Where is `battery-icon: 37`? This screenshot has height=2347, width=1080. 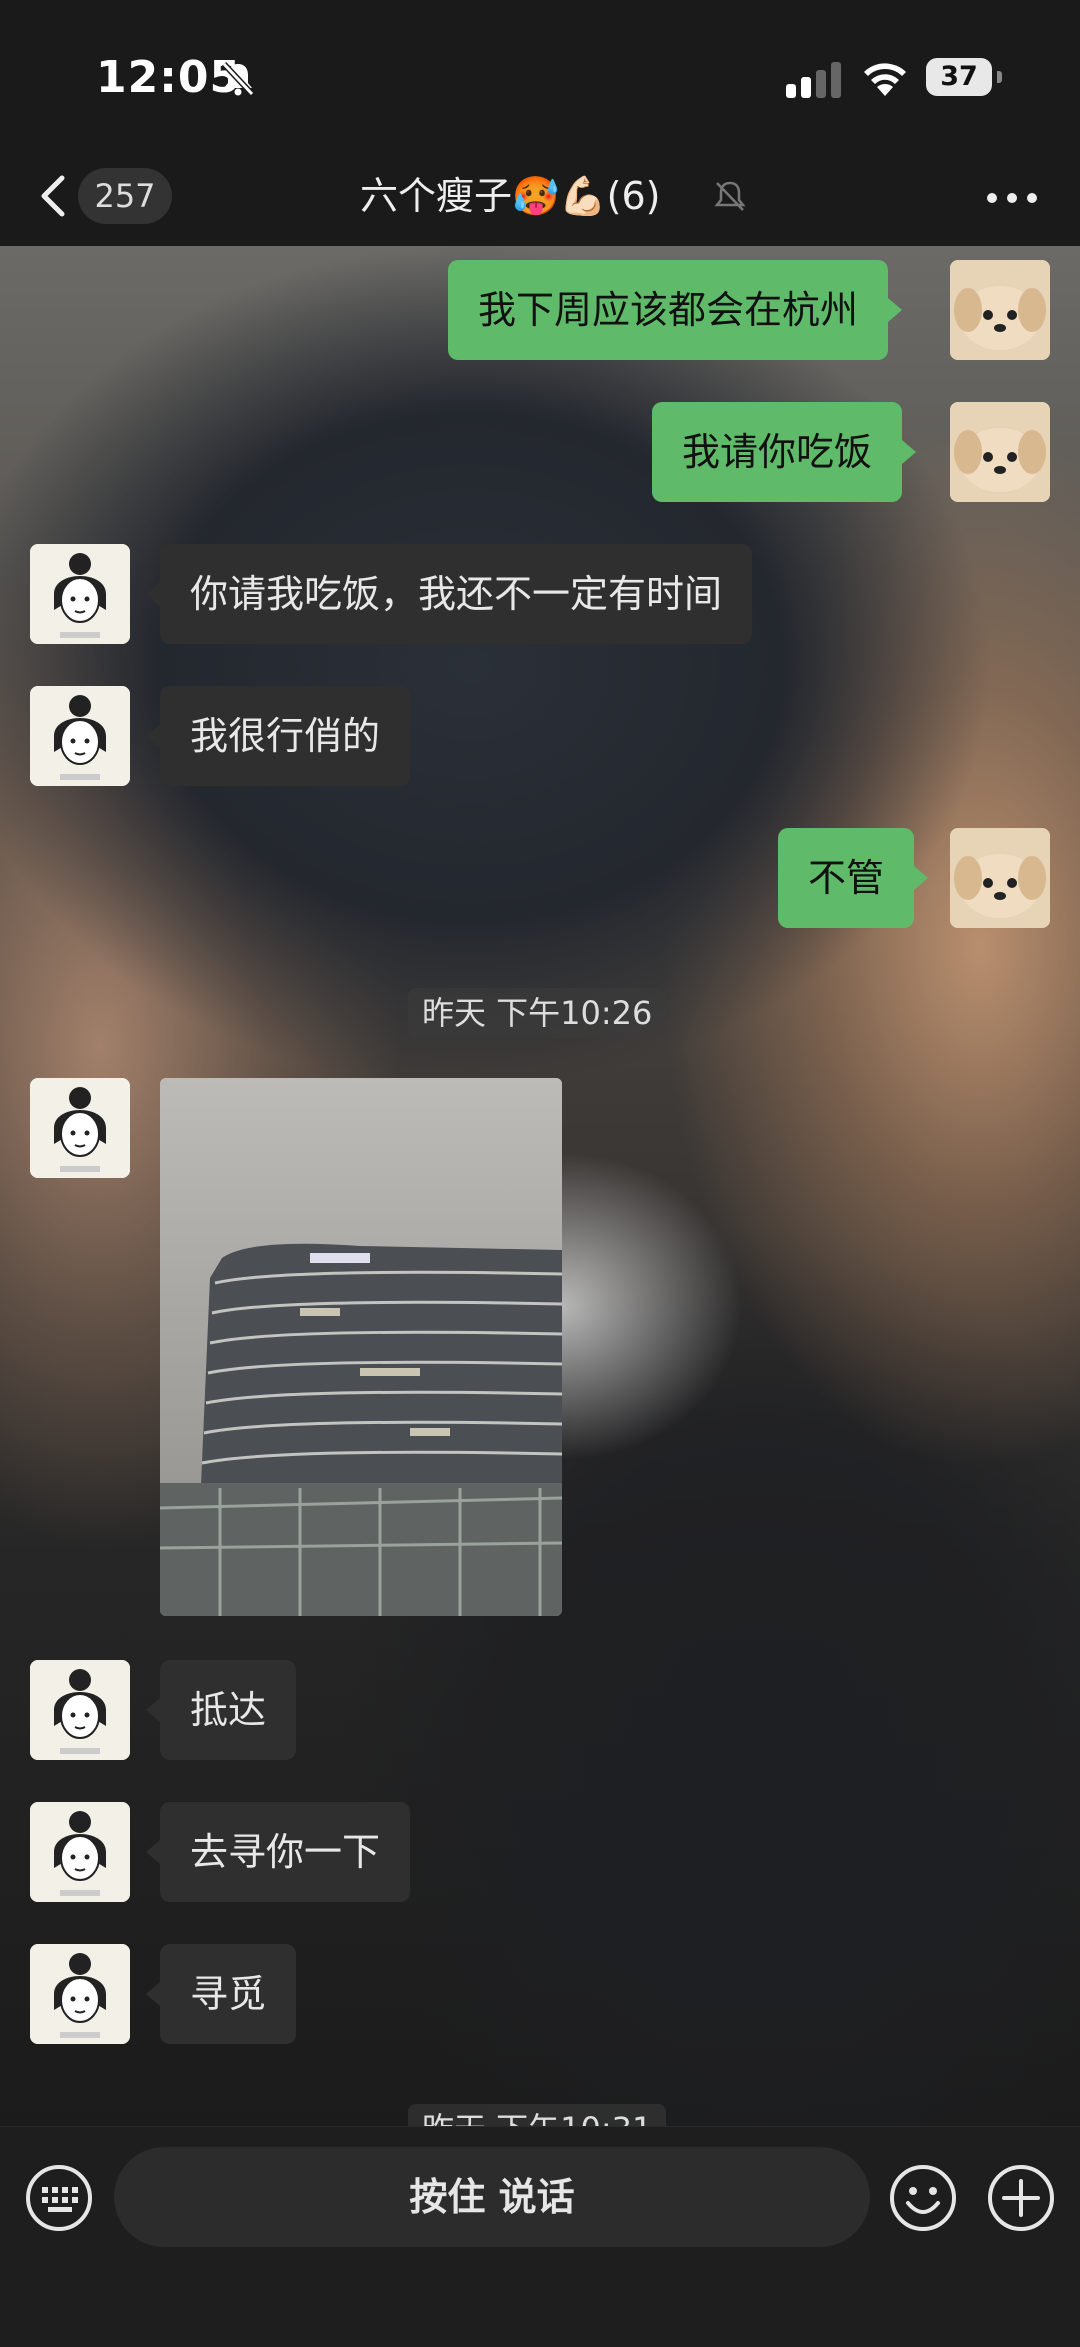 battery-icon: 37 is located at coordinates (964, 77).